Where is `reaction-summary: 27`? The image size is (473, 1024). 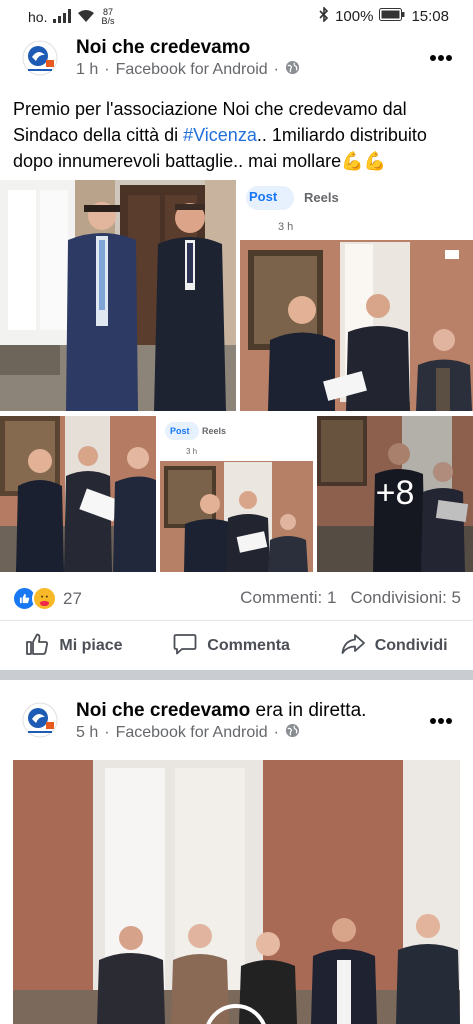
reaction-summary: 27 is located at coordinates (47, 598).